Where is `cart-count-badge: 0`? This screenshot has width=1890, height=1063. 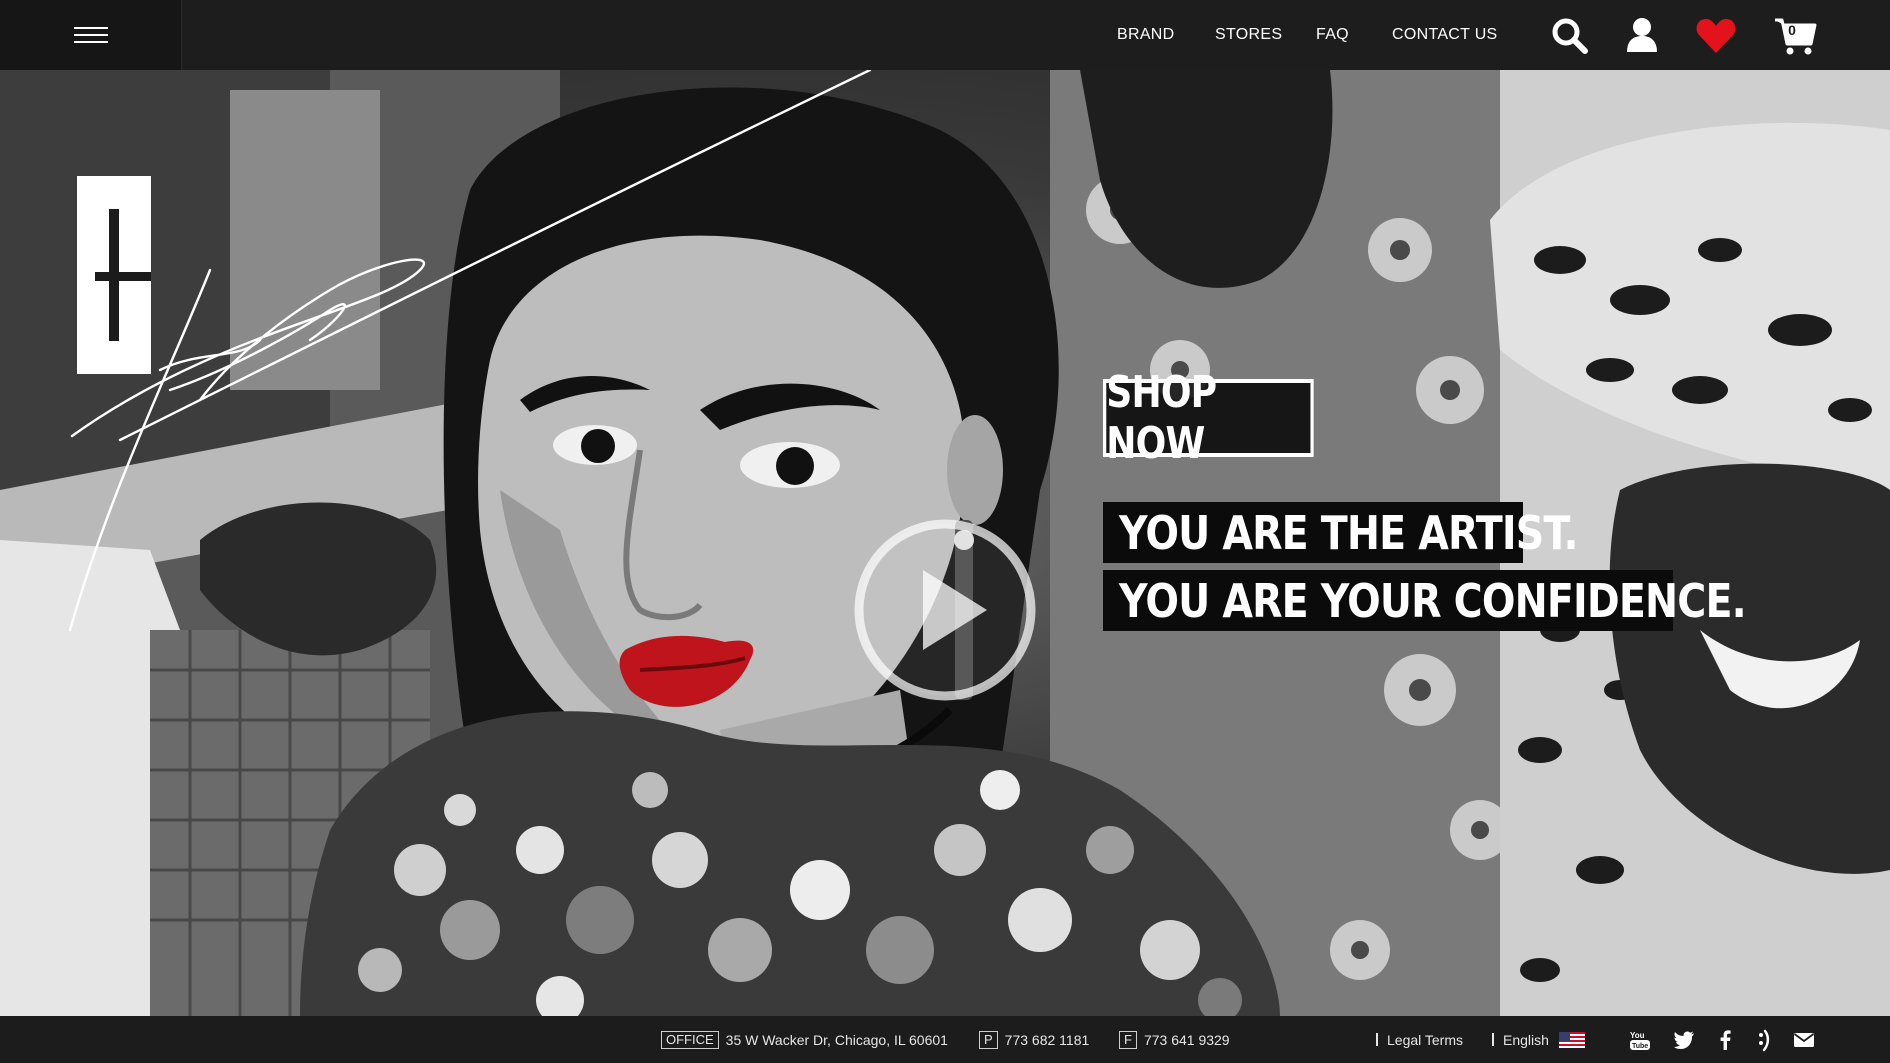
cart-count-badge: 0 is located at coordinates (1792, 30).